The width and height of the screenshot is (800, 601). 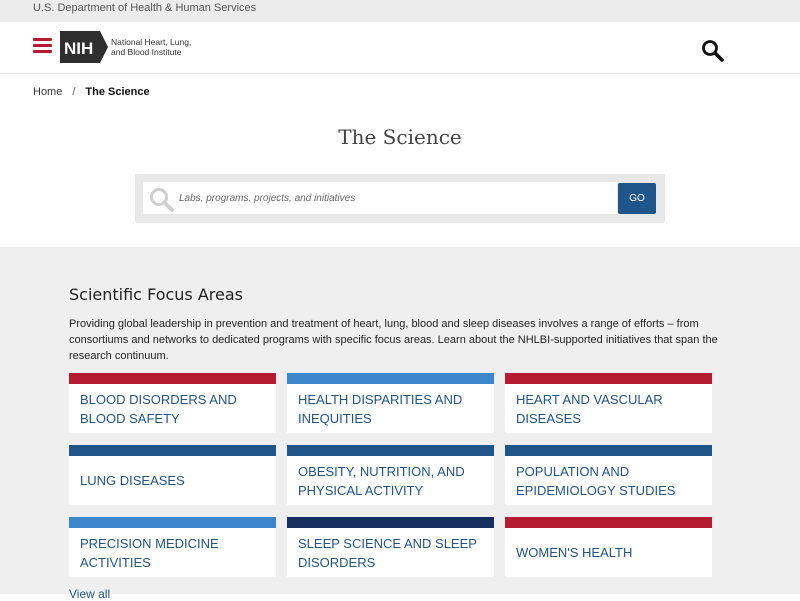 What do you see at coordinates (637, 198) in the screenshot?
I see `go-button: GO` at bounding box center [637, 198].